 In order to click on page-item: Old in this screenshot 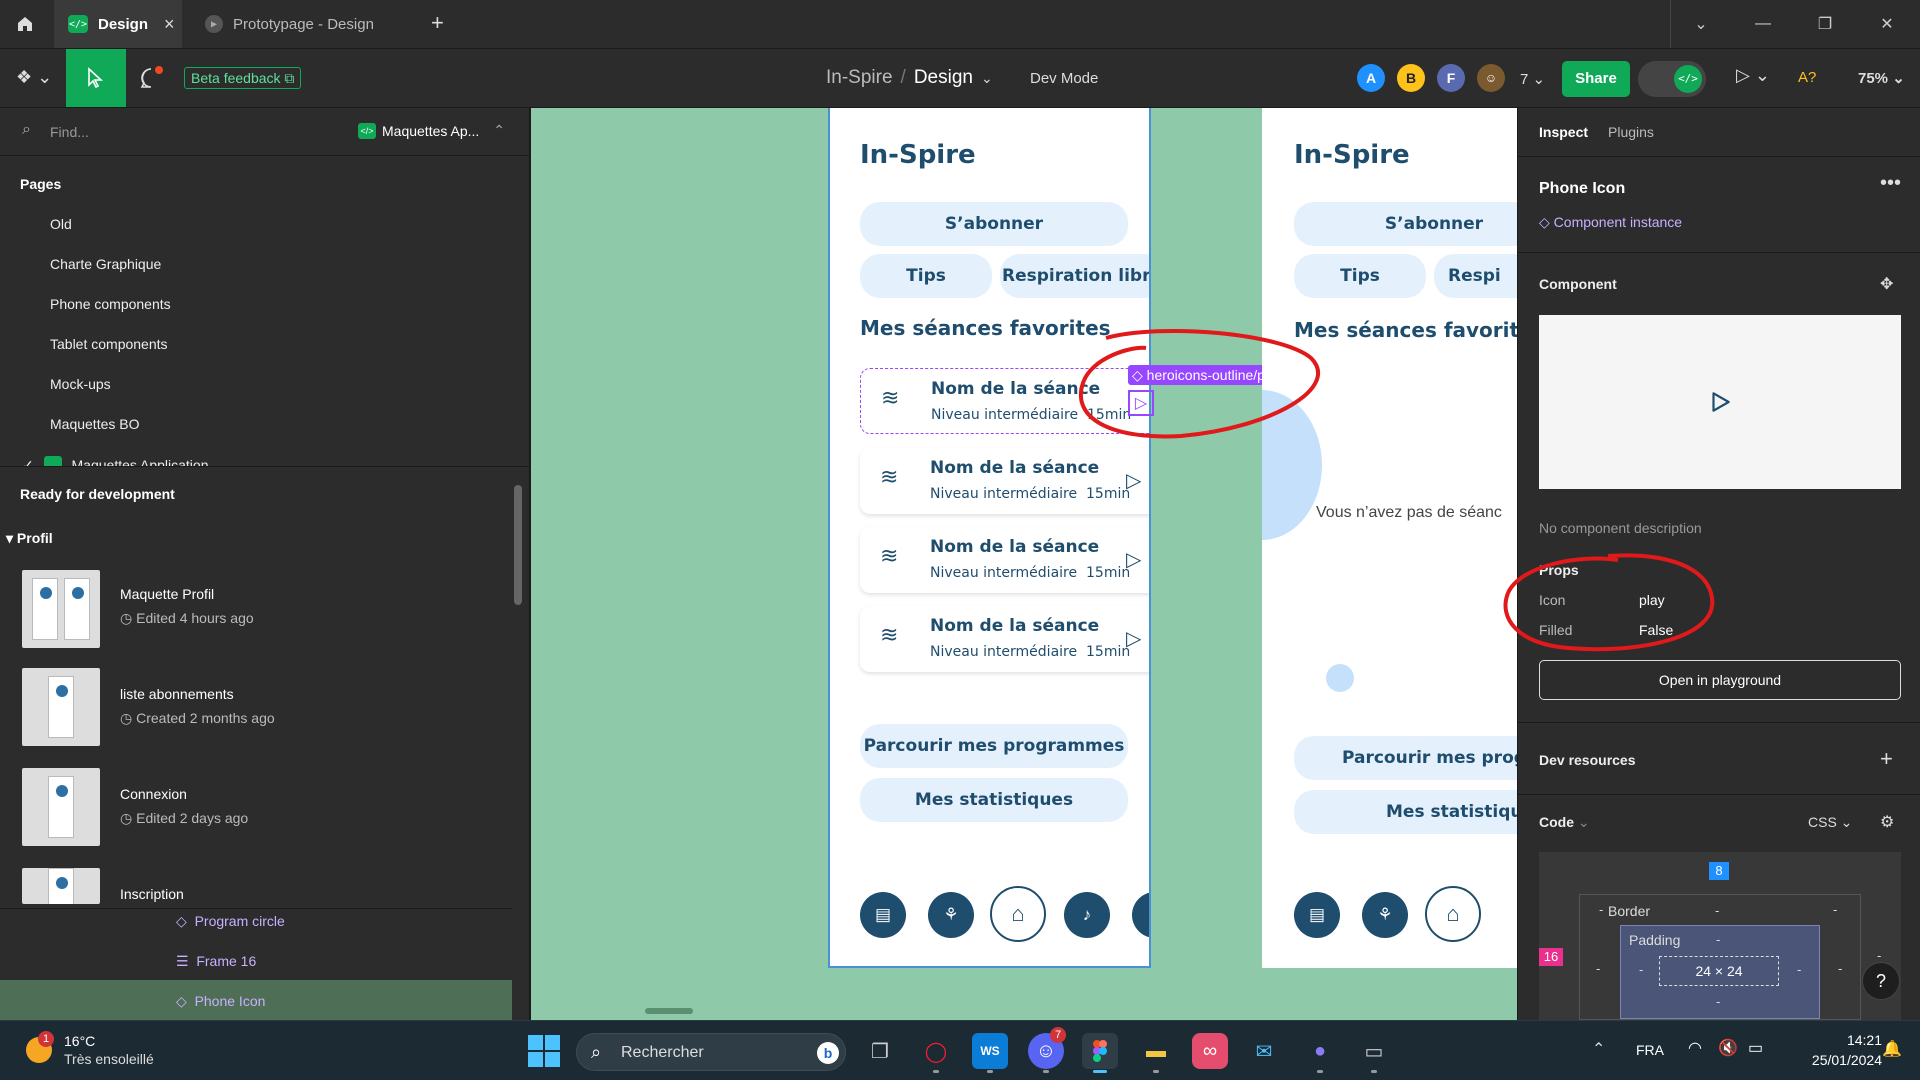, I will do `click(61, 224)`.